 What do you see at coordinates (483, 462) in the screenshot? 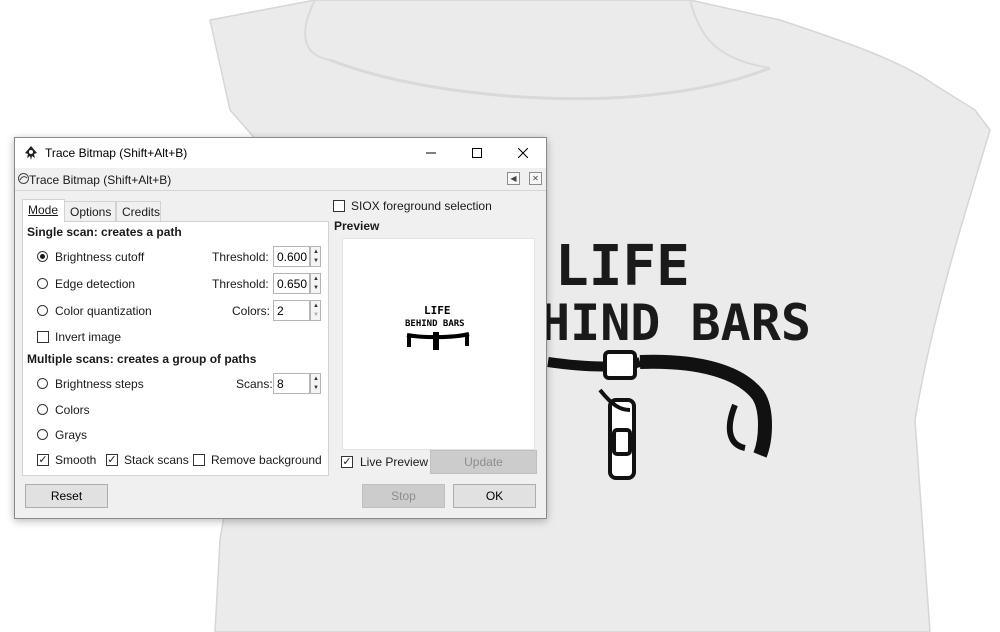
I see `update-button: Update` at bounding box center [483, 462].